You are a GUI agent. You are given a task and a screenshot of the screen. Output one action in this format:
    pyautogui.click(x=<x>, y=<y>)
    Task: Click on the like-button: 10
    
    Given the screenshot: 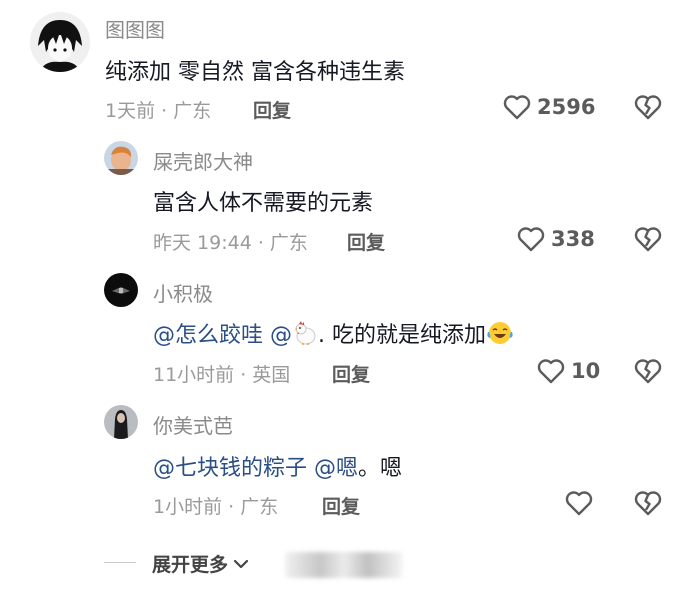 What is the action you would take?
    pyautogui.click(x=568, y=371)
    